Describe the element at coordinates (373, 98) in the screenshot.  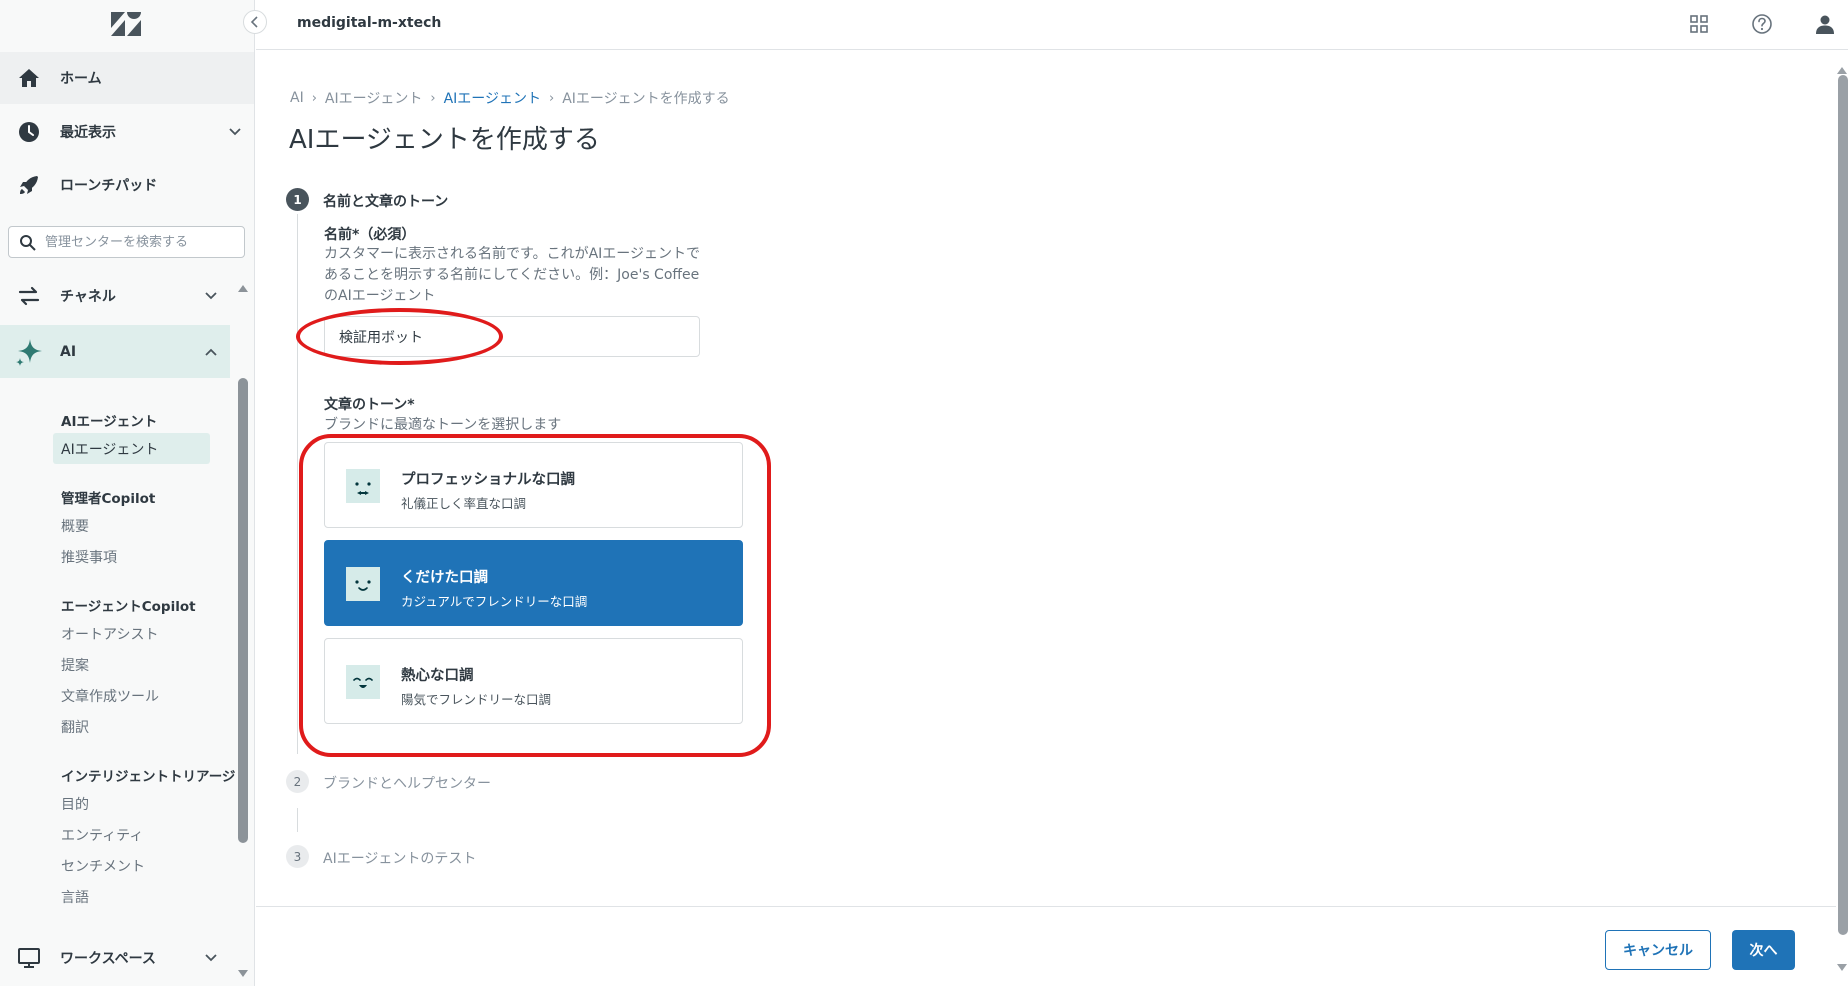
I see `breadcrumb-ai-agents-1: AIエージェント` at that location.